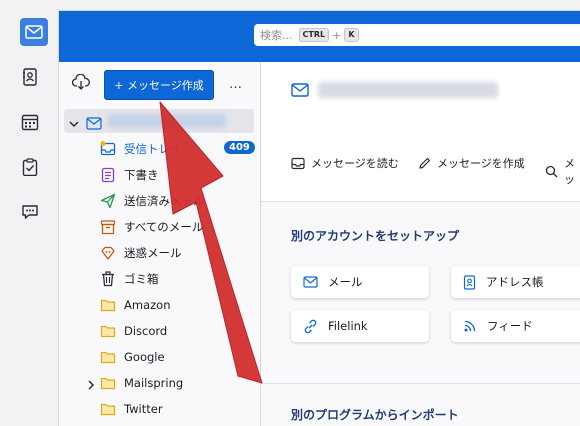 The width and height of the screenshot is (580, 426). I want to click on folder-inbox: 受信トレイ, so click(141, 149).